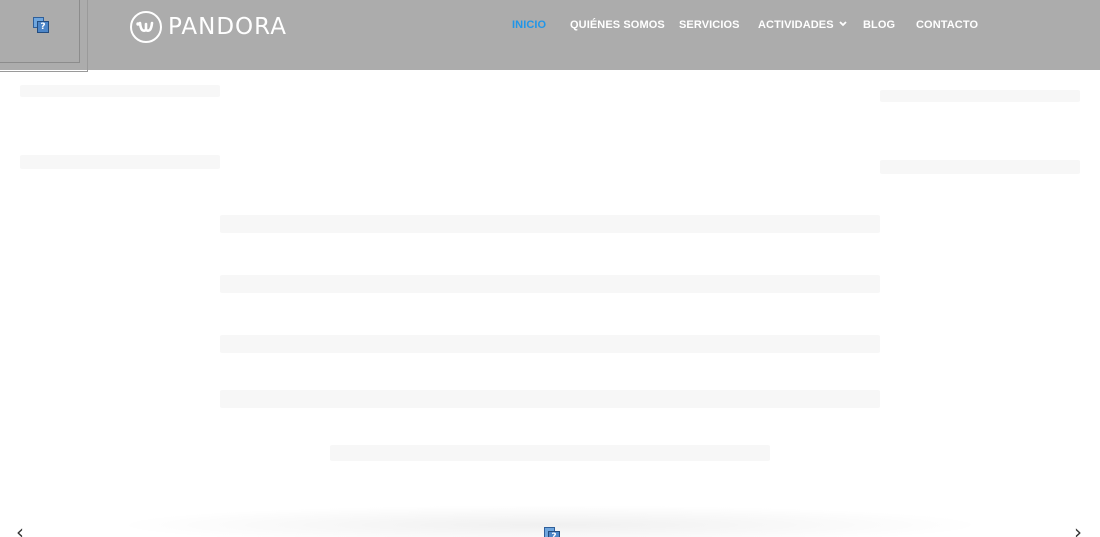 The width and height of the screenshot is (1100, 537). Describe the element at coordinates (879, 25) in the screenshot. I see `nav-item-blog: BLOG` at that location.